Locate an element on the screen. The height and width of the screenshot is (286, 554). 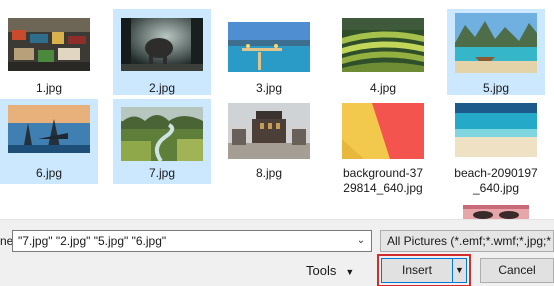
file-name-6: 6.jpg is located at coordinates (49, 173).